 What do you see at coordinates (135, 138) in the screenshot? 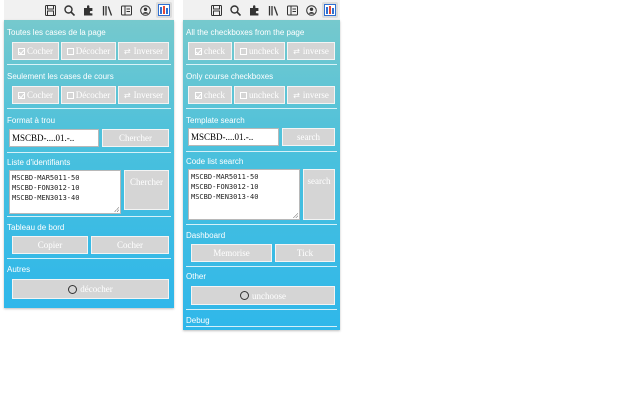
I see `template-search-button: Chercher` at bounding box center [135, 138].